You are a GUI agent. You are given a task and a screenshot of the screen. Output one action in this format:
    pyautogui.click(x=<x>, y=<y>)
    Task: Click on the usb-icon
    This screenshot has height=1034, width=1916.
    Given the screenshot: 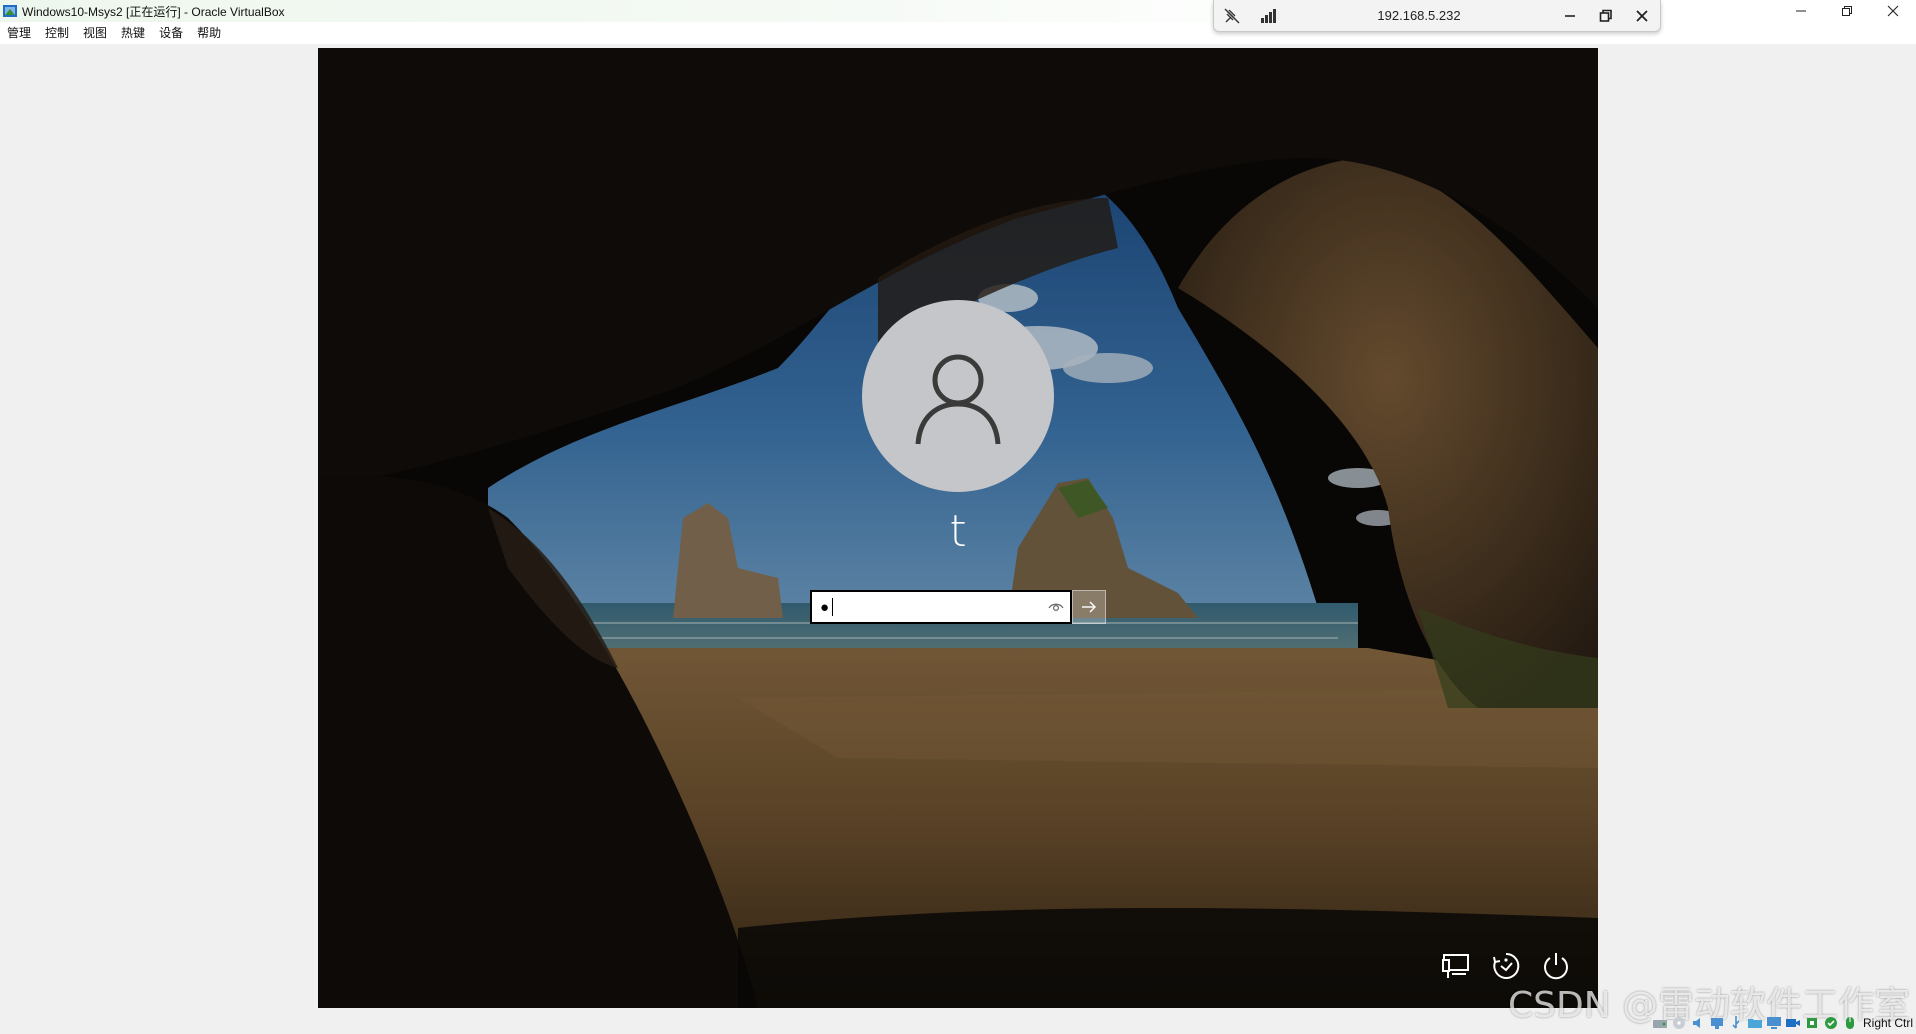 What is the action you would take?
    pyautogui.click(x=1736, y=1023)
    